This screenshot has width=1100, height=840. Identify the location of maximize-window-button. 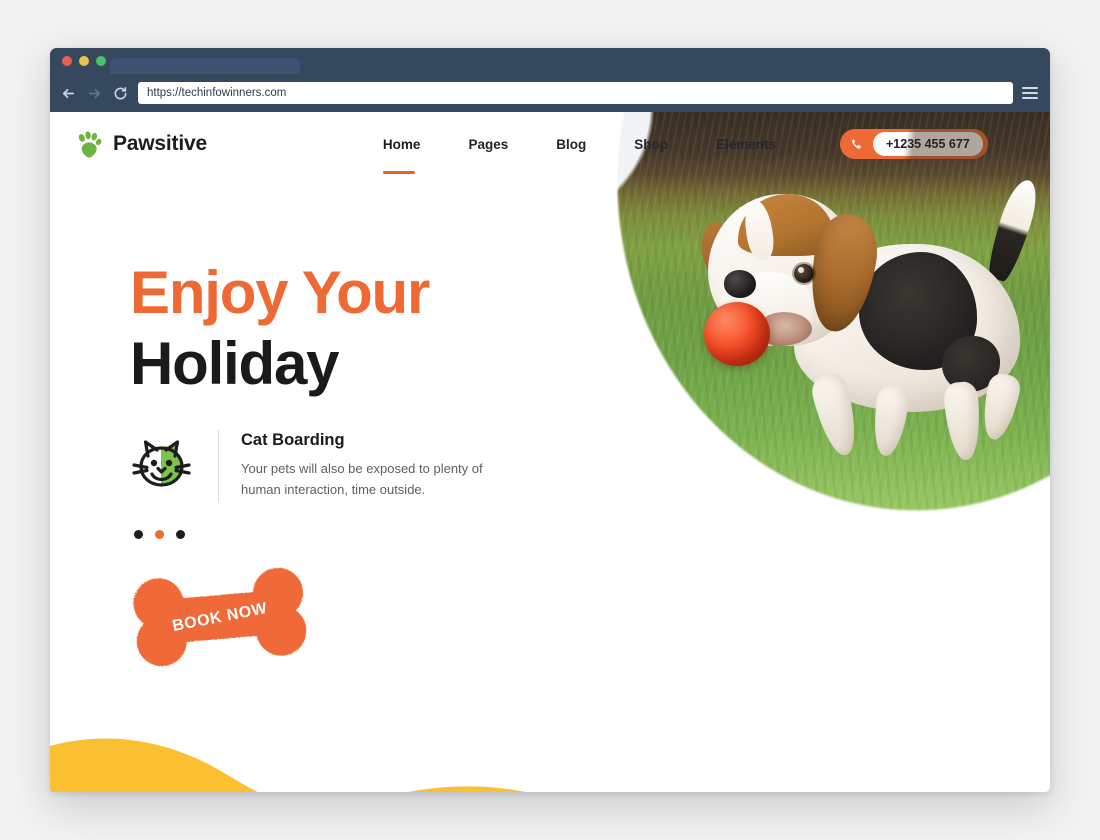
(101, 61).